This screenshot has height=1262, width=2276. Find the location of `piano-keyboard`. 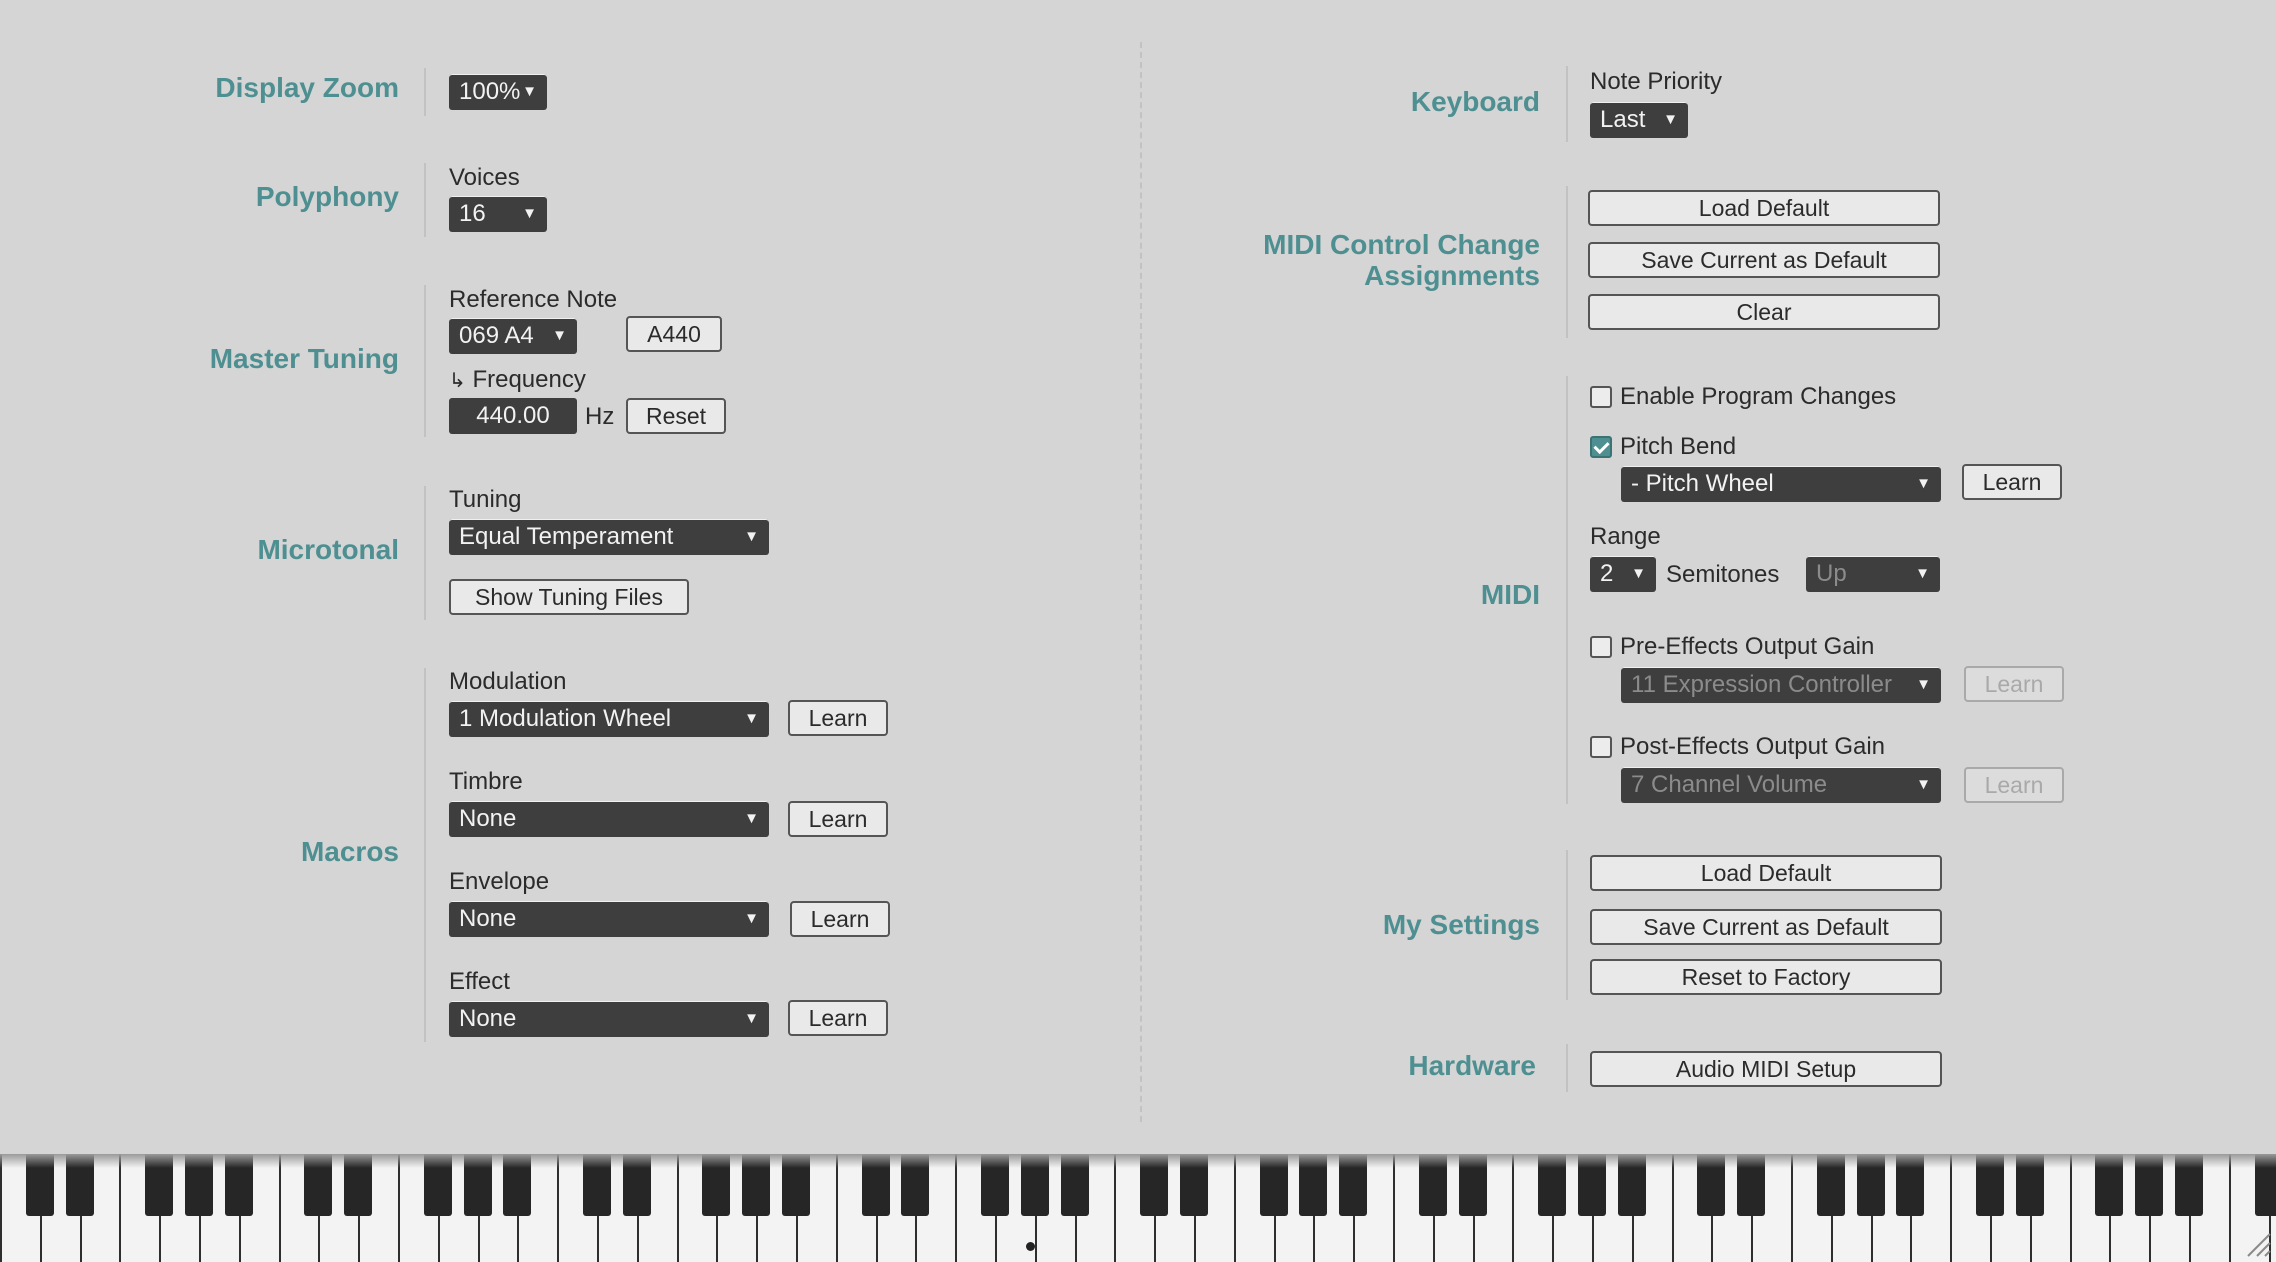

piano-keyboard is located at coordinates (1138, 1208).